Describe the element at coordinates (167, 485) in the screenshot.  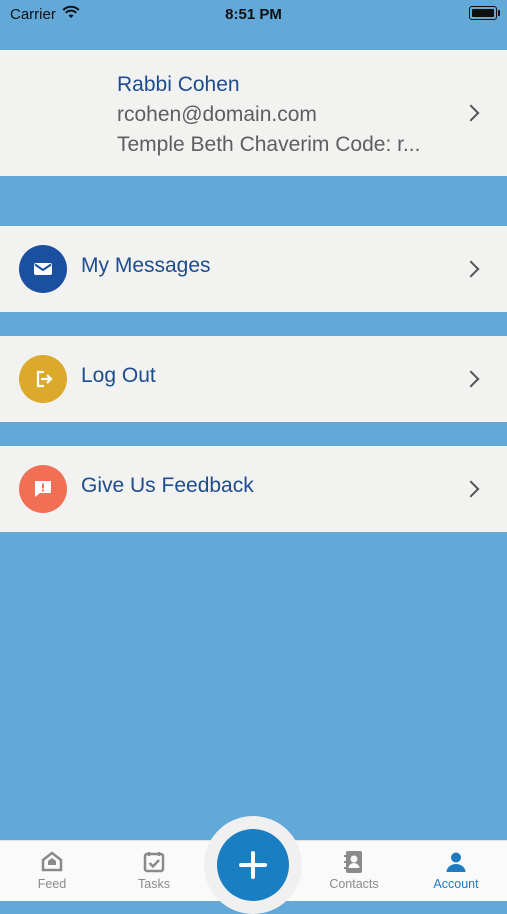
I see `give-feedback-label: Give Us Feedback` at that location.